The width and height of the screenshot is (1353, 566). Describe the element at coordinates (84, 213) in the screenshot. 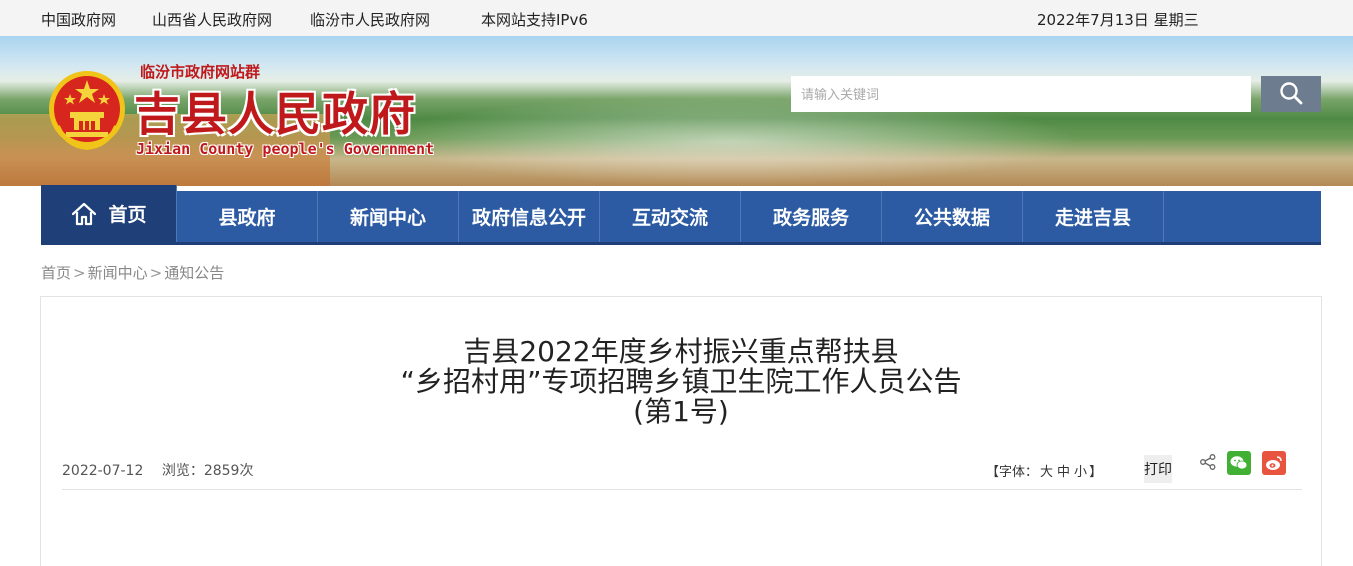

I see `home-icon` at that location.